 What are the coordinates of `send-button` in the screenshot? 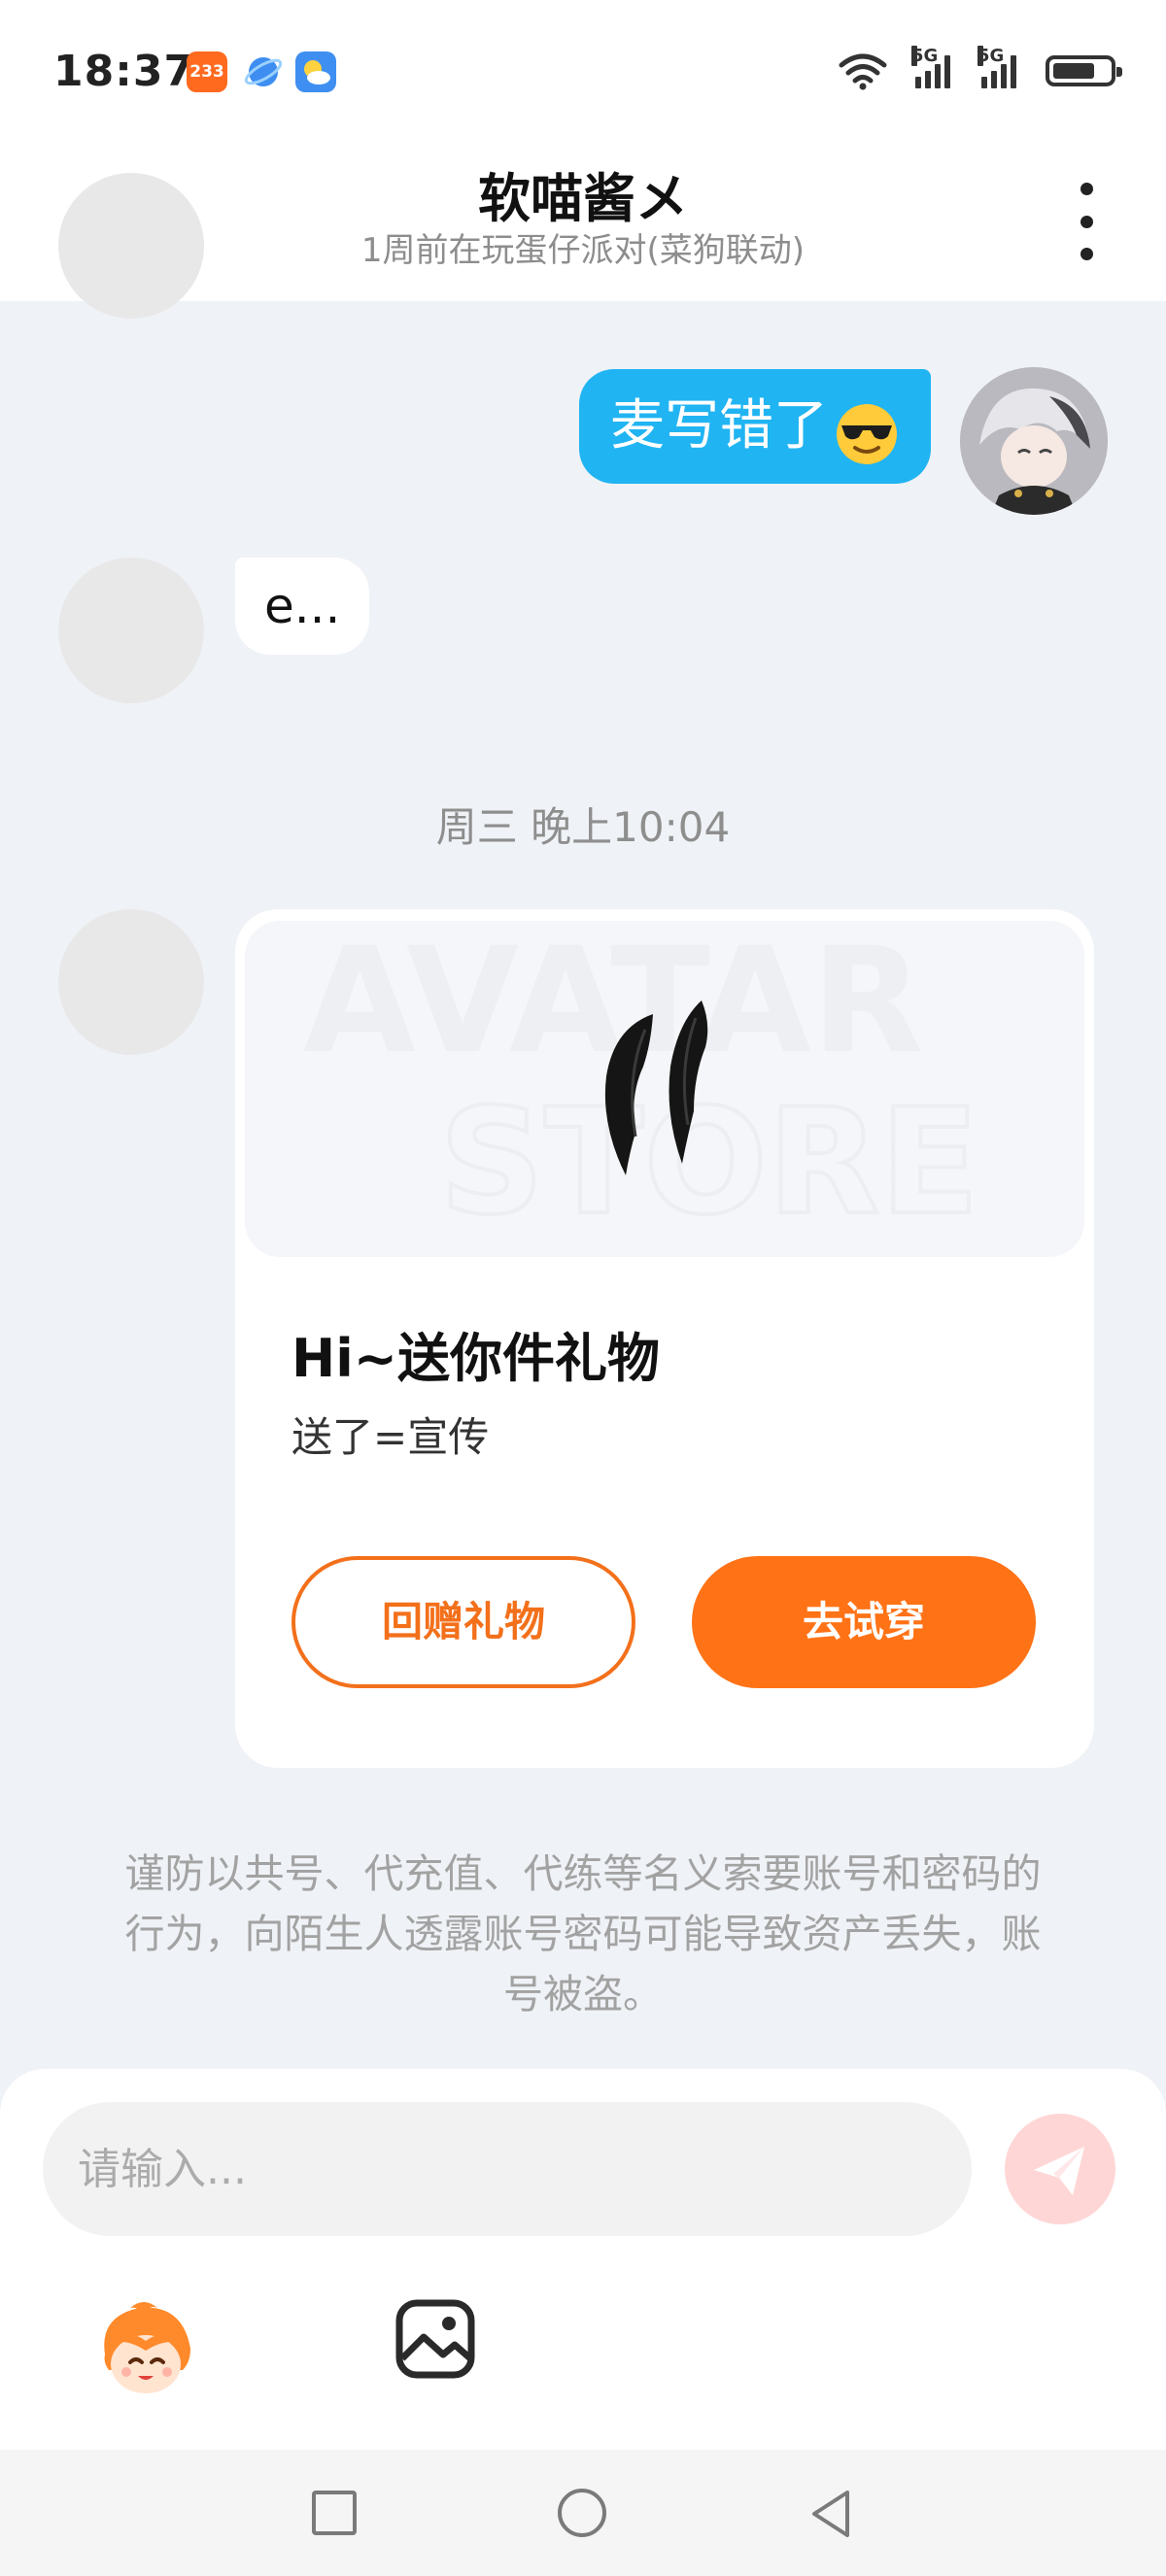 It's located at (1060, 2169).